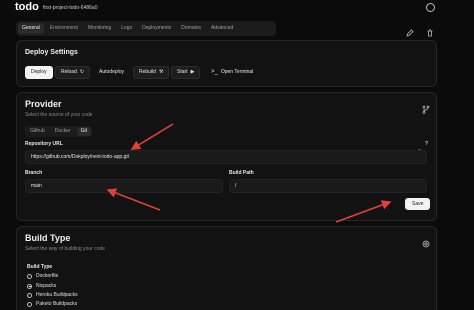 This screenshot has height=310, width=474. I want to click on build-type-subtitle: Select the way of building your code, so click(65, 249).